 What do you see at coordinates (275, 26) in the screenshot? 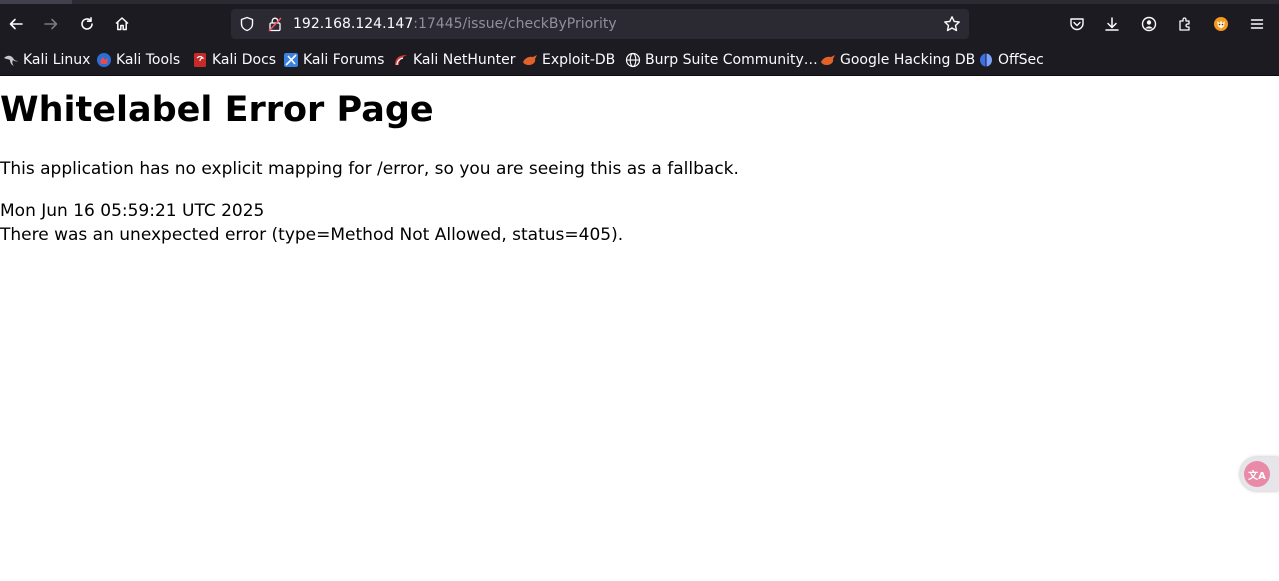
I see `insecure-lock-icon` at bounding box center [275, 26].